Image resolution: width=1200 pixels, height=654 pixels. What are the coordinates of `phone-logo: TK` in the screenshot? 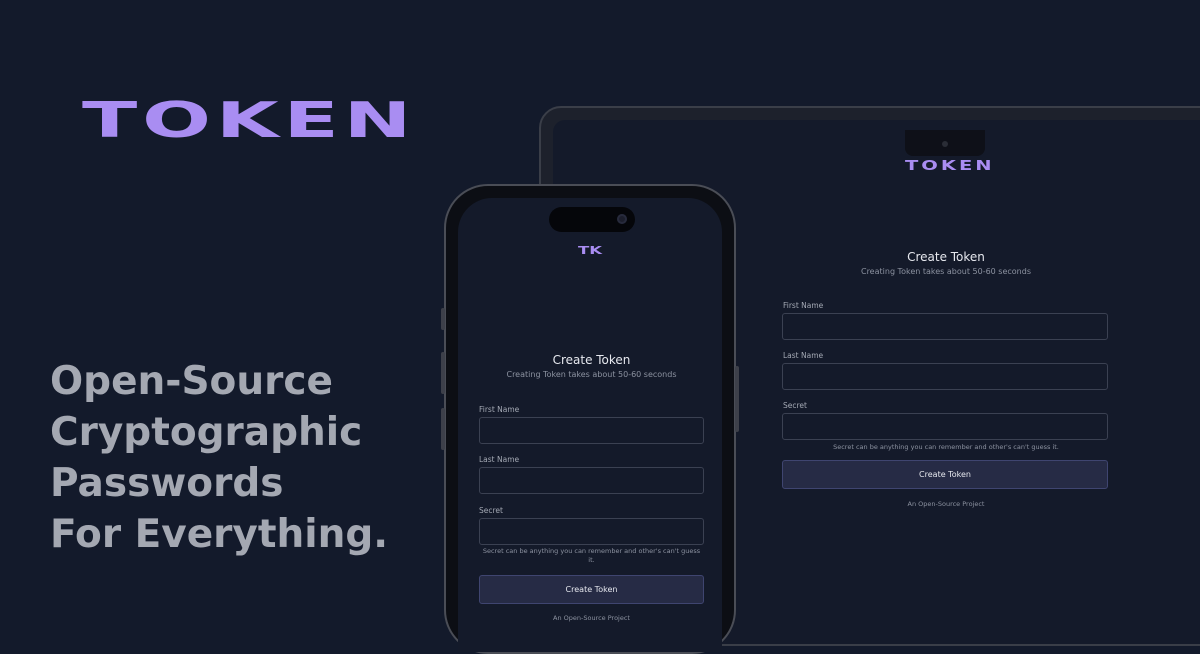 It's located at (590, 250).